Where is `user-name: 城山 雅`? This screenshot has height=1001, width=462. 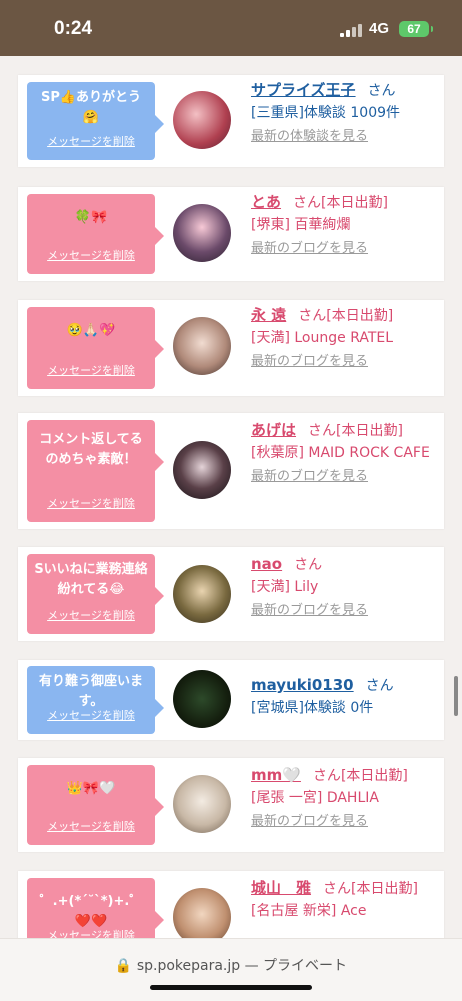
user-name: 城山 雅 is located at coordinates (281, 888).